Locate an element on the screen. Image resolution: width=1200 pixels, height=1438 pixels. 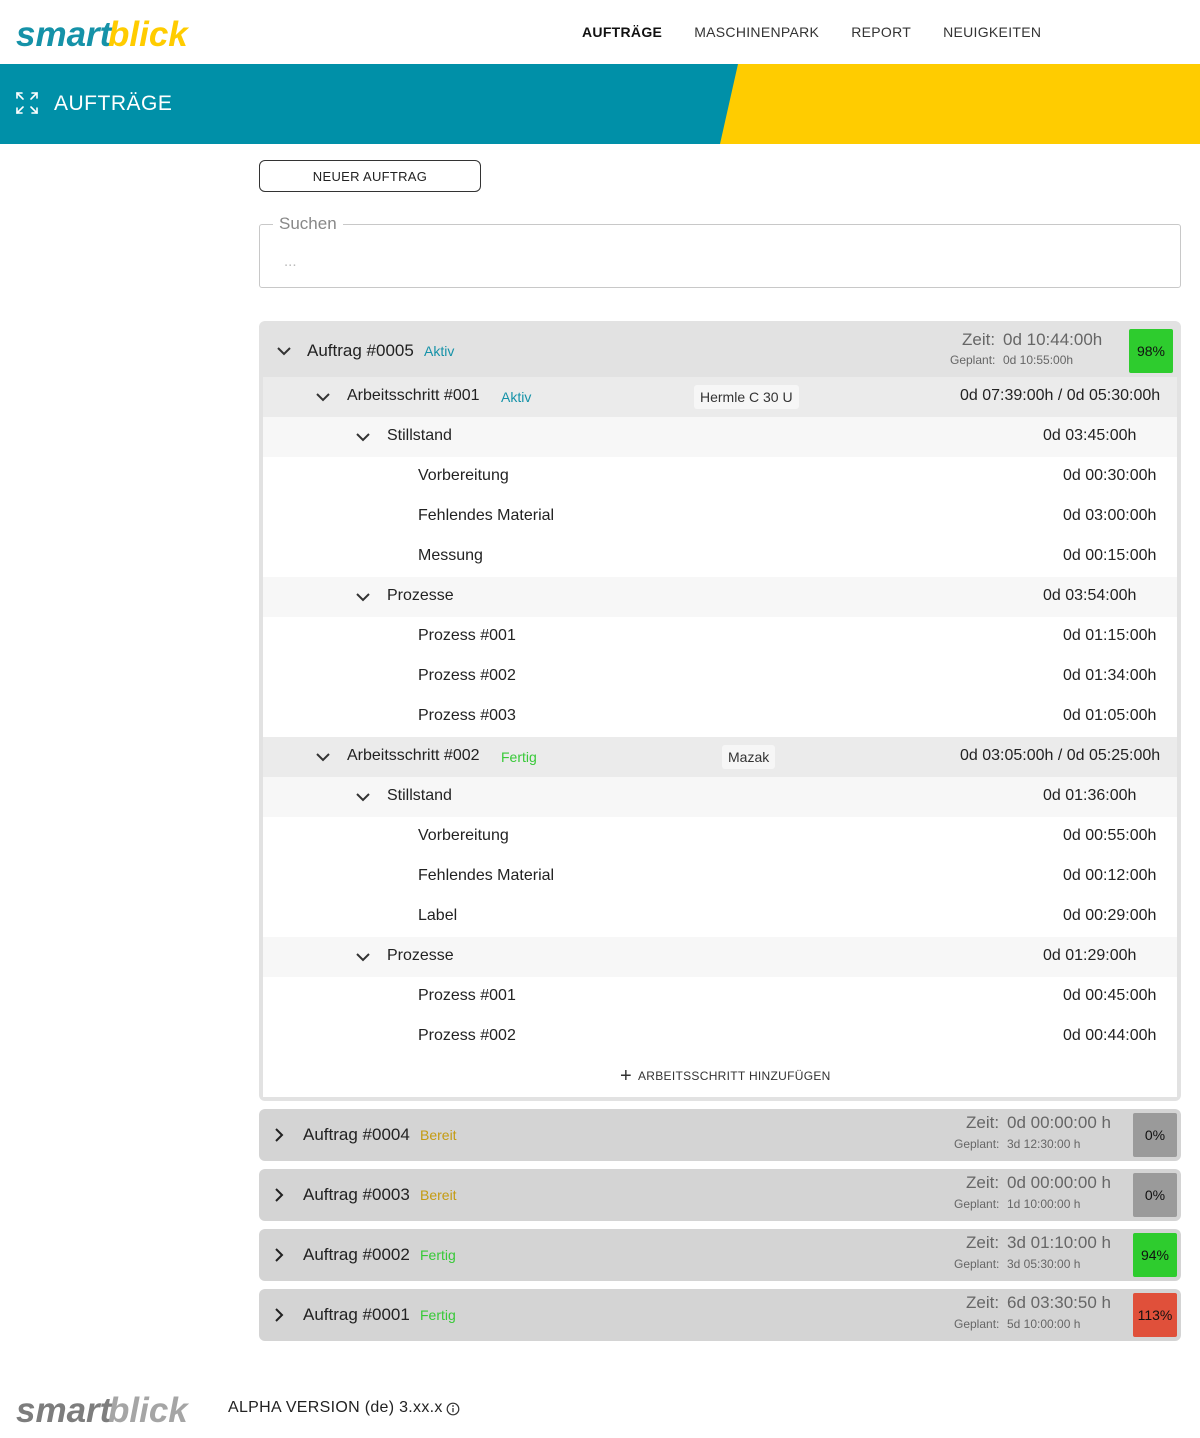
order-time-value: 6d 03:30:50 h is located at coordinates (1059, 1302).